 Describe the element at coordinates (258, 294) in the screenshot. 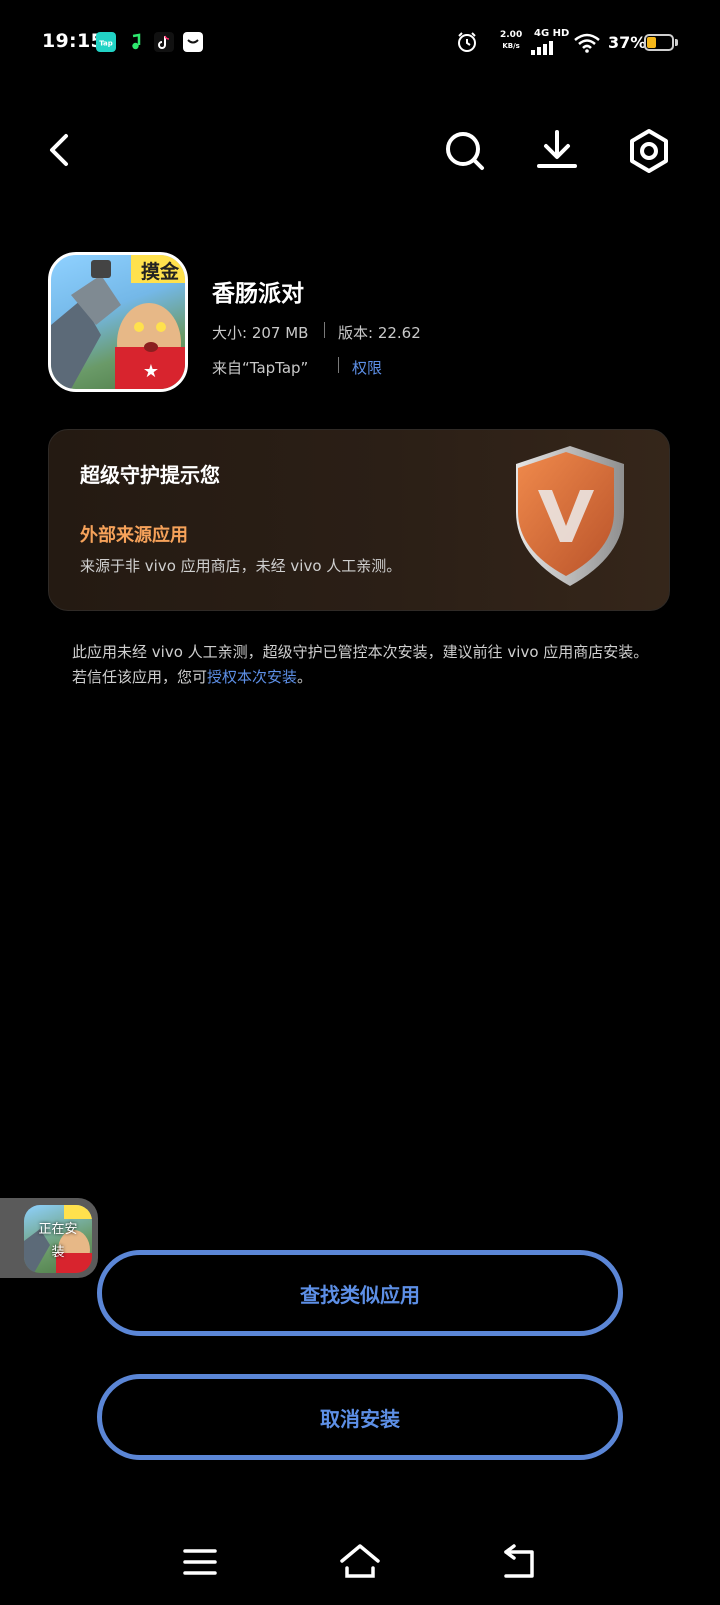

I see `app-name: 香肠派对` at that location.